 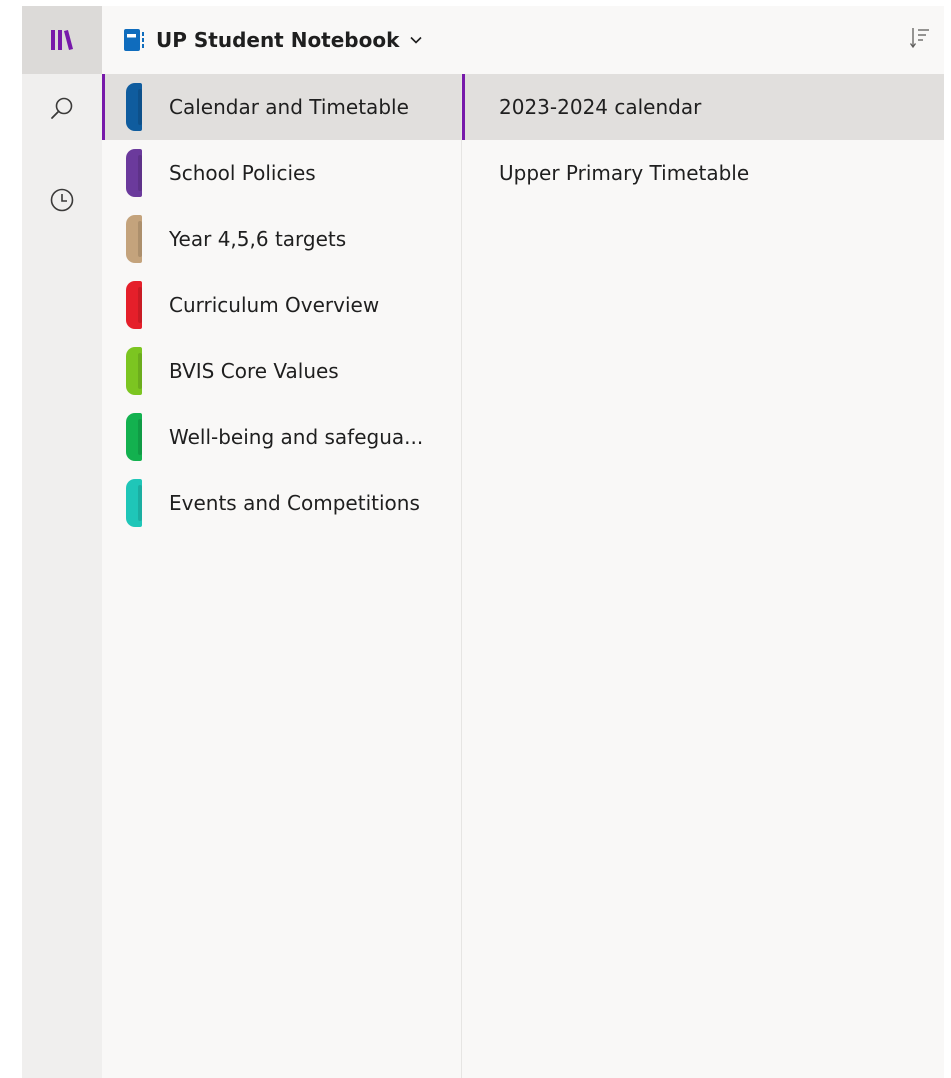 I want to click on search-icon, so click(x=62, y=108).